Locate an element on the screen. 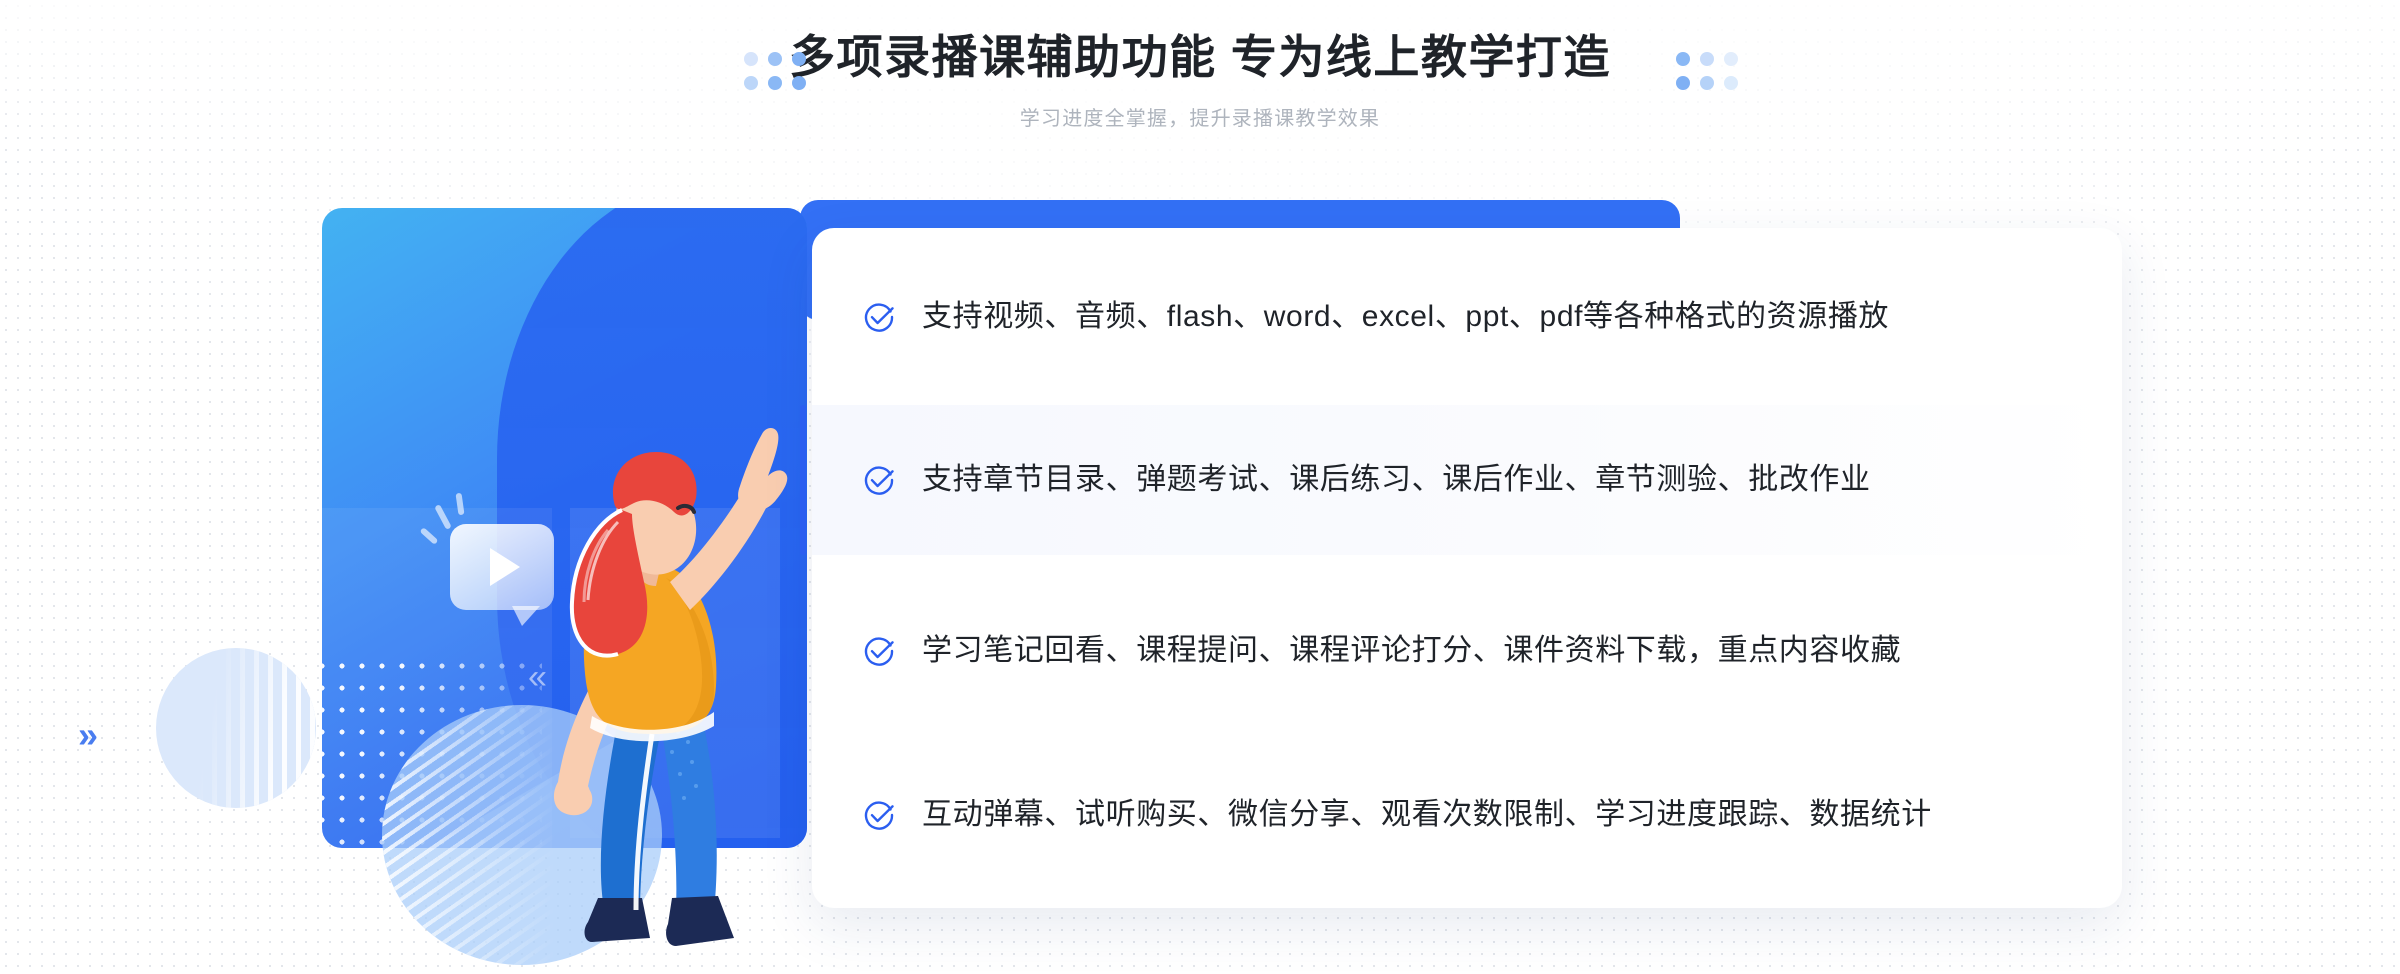 This screenshot has width=2400, height=974. decorative-dot-cluster-right is located at coordinates (1707, 71).